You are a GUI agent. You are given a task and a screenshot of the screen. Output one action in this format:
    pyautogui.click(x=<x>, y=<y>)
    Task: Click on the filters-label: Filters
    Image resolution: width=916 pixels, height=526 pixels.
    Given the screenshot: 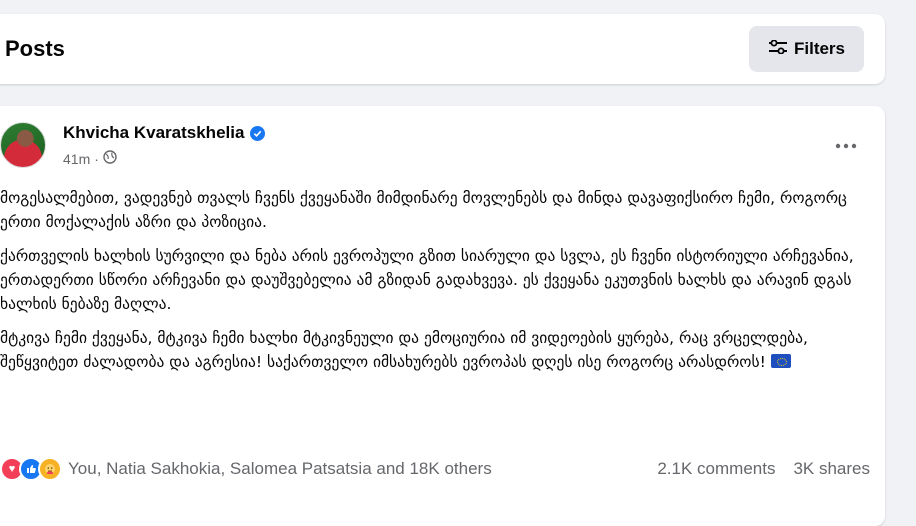 What is the action you would take?
    pyautogui.click(x=819, y=48)
    